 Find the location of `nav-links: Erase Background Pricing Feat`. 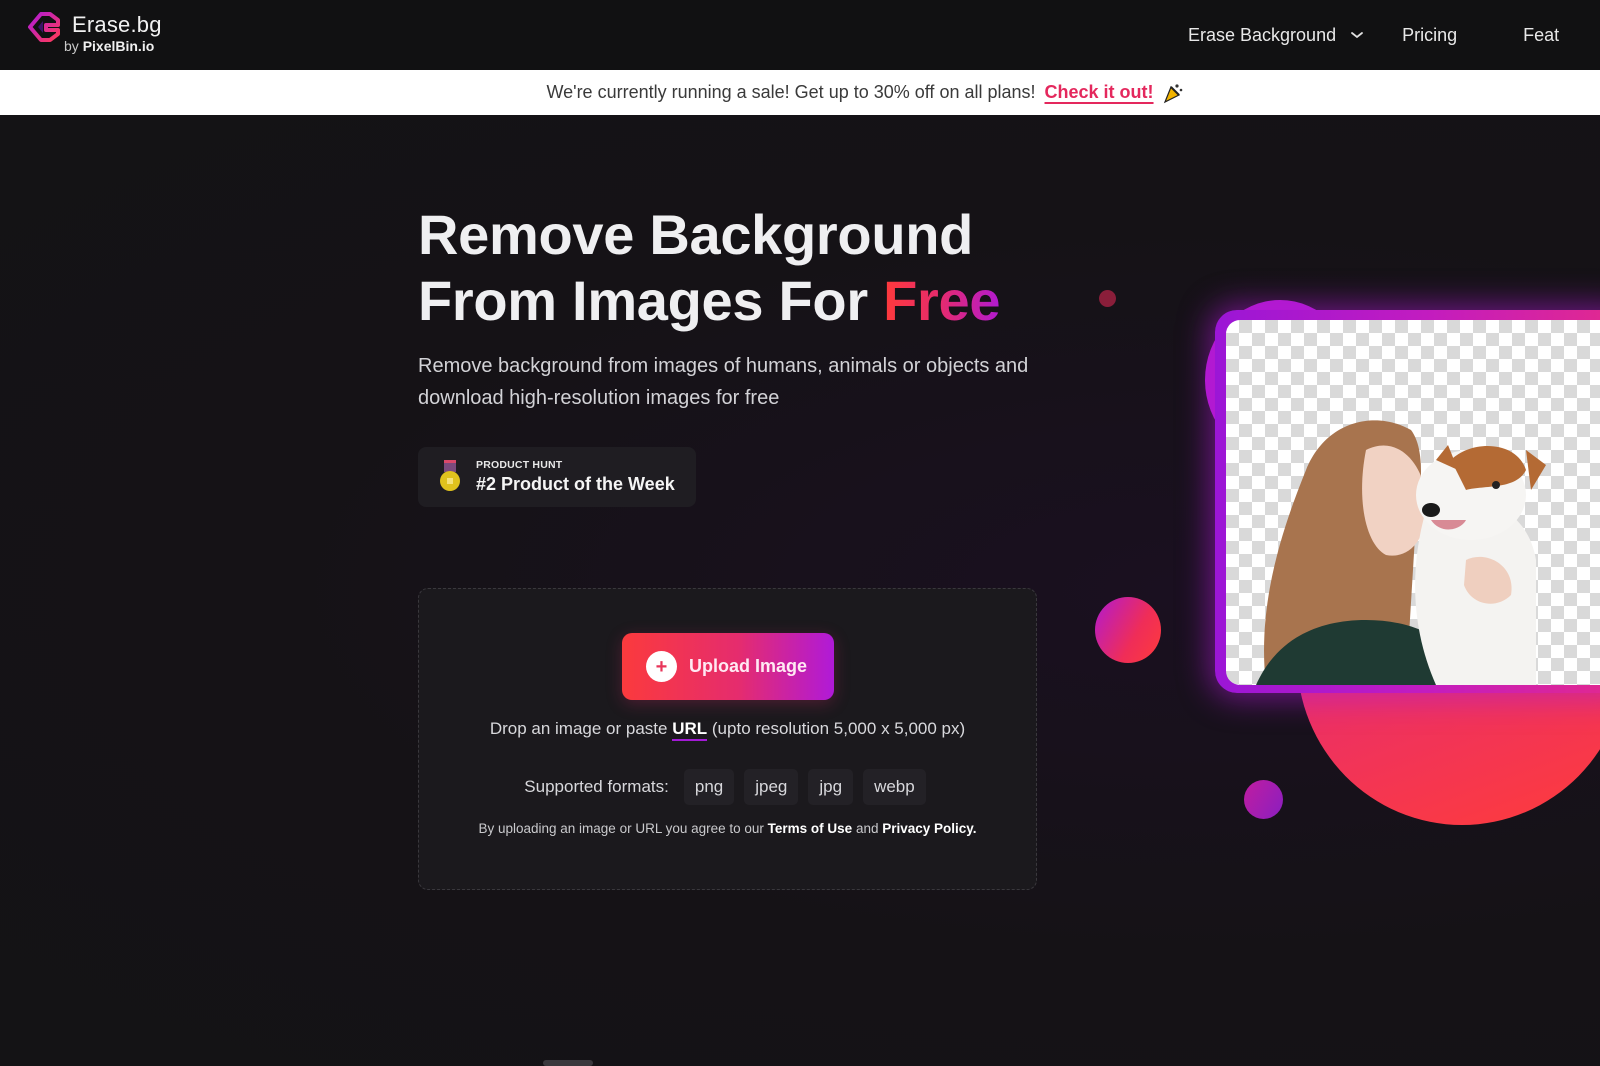

nav-links: Erase Background Pricing Feat is located at coordinates (1373, 35).